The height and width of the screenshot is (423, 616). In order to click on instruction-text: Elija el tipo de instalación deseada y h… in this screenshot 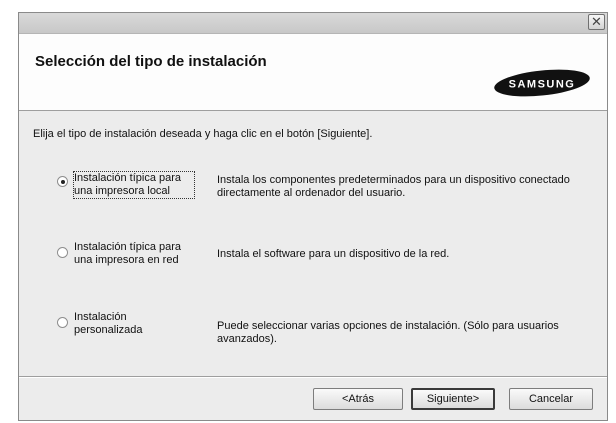, I will do `click(203, 134)`.